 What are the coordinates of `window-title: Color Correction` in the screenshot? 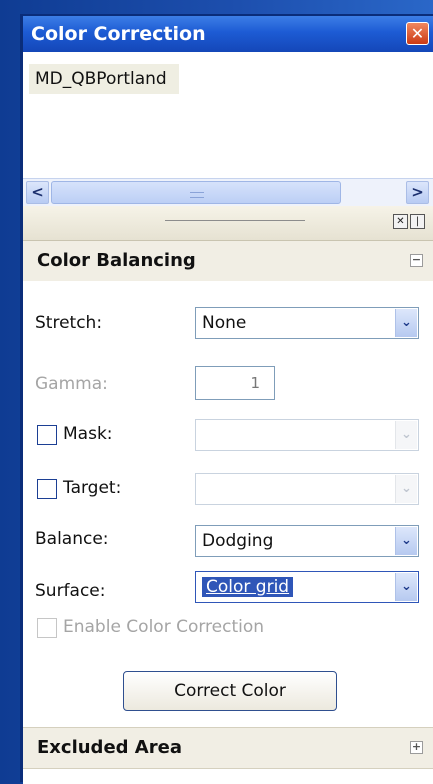 It's located at (118, 34).